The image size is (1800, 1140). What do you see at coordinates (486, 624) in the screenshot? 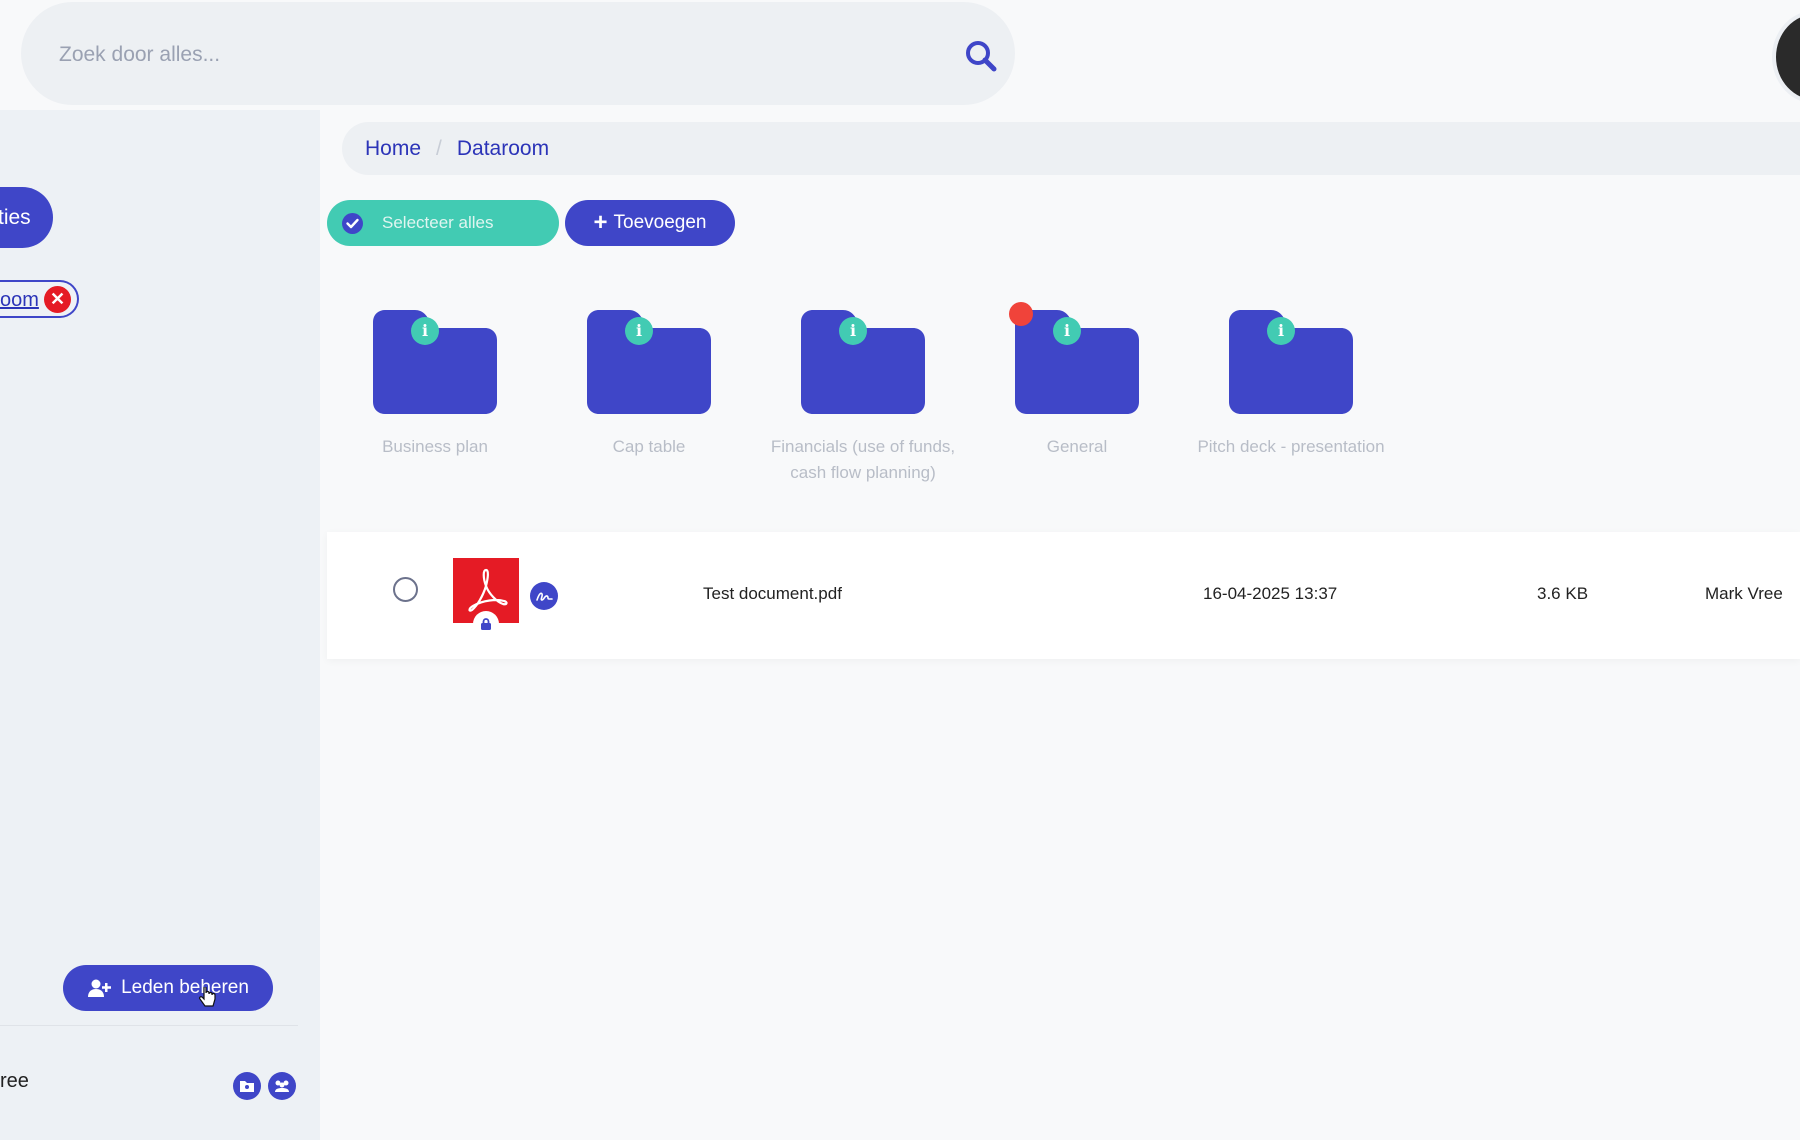
I see `lock-icon` at bounding box center [486, 624].